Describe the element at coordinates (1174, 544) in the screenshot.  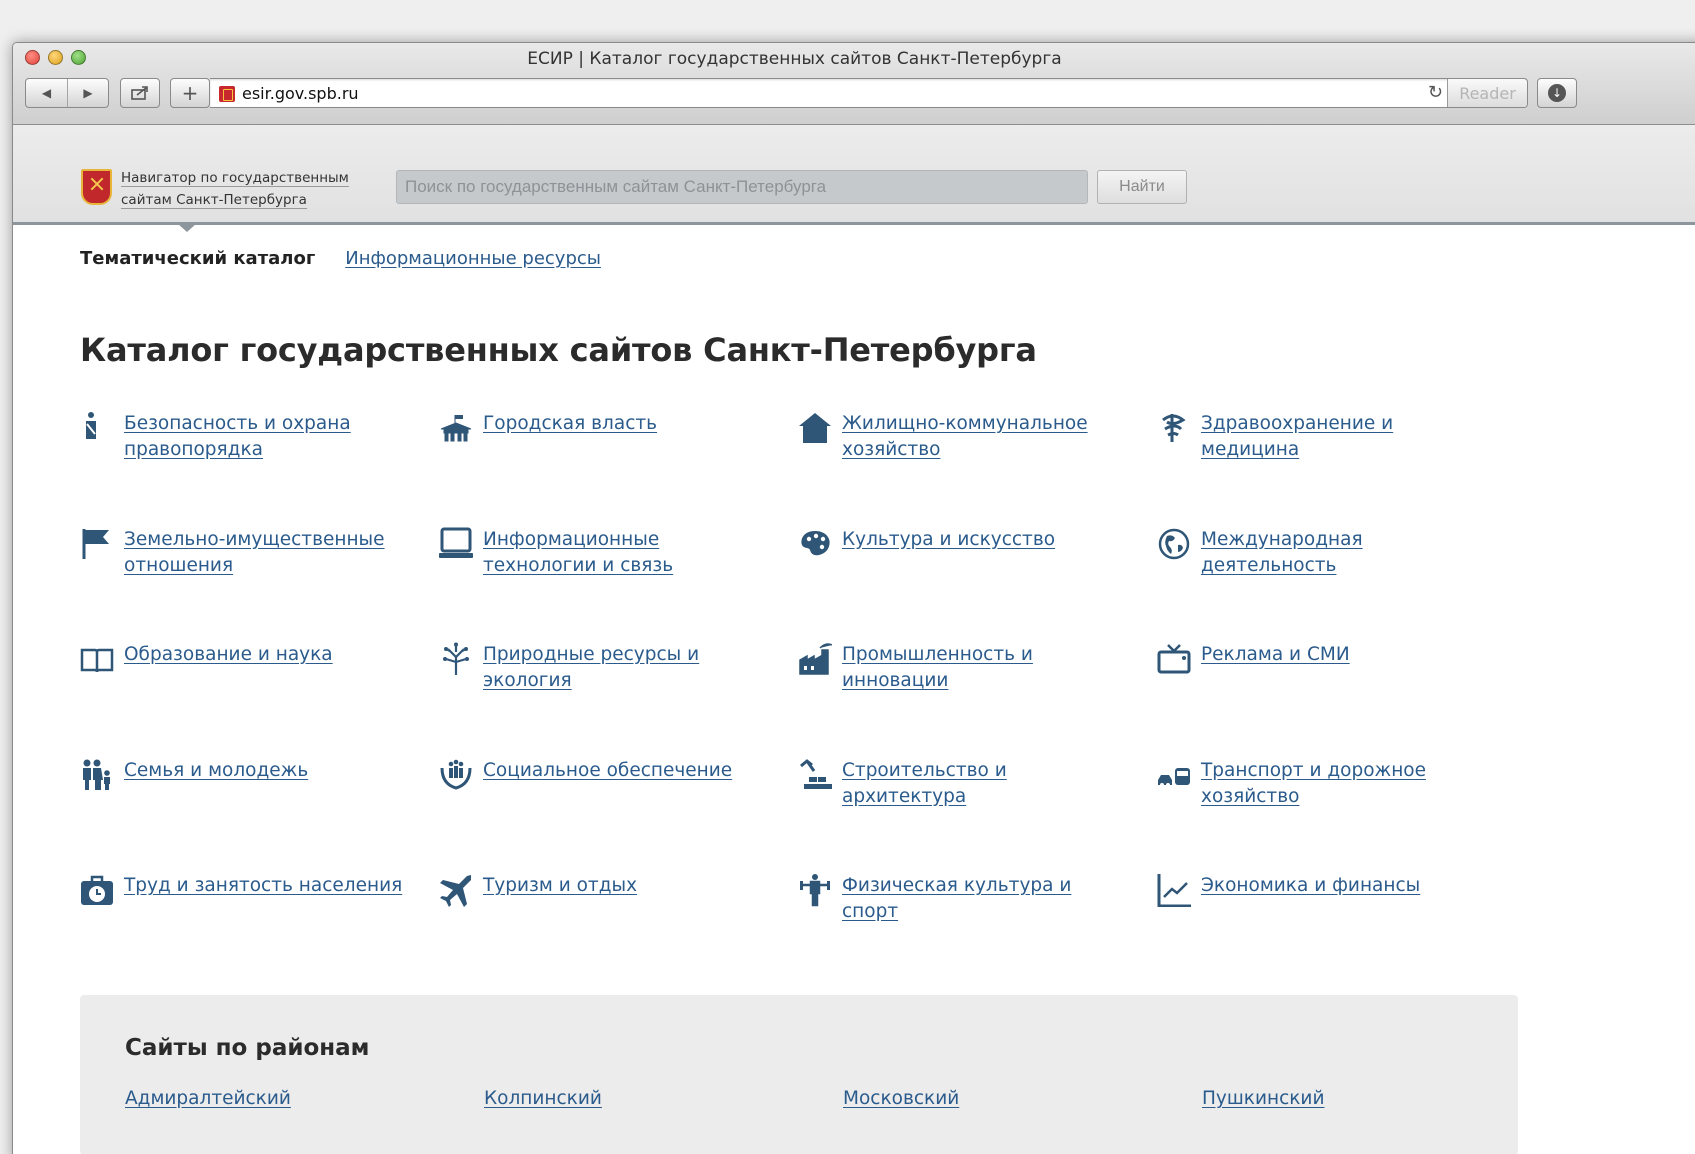
I see `globe-icon` at that location.